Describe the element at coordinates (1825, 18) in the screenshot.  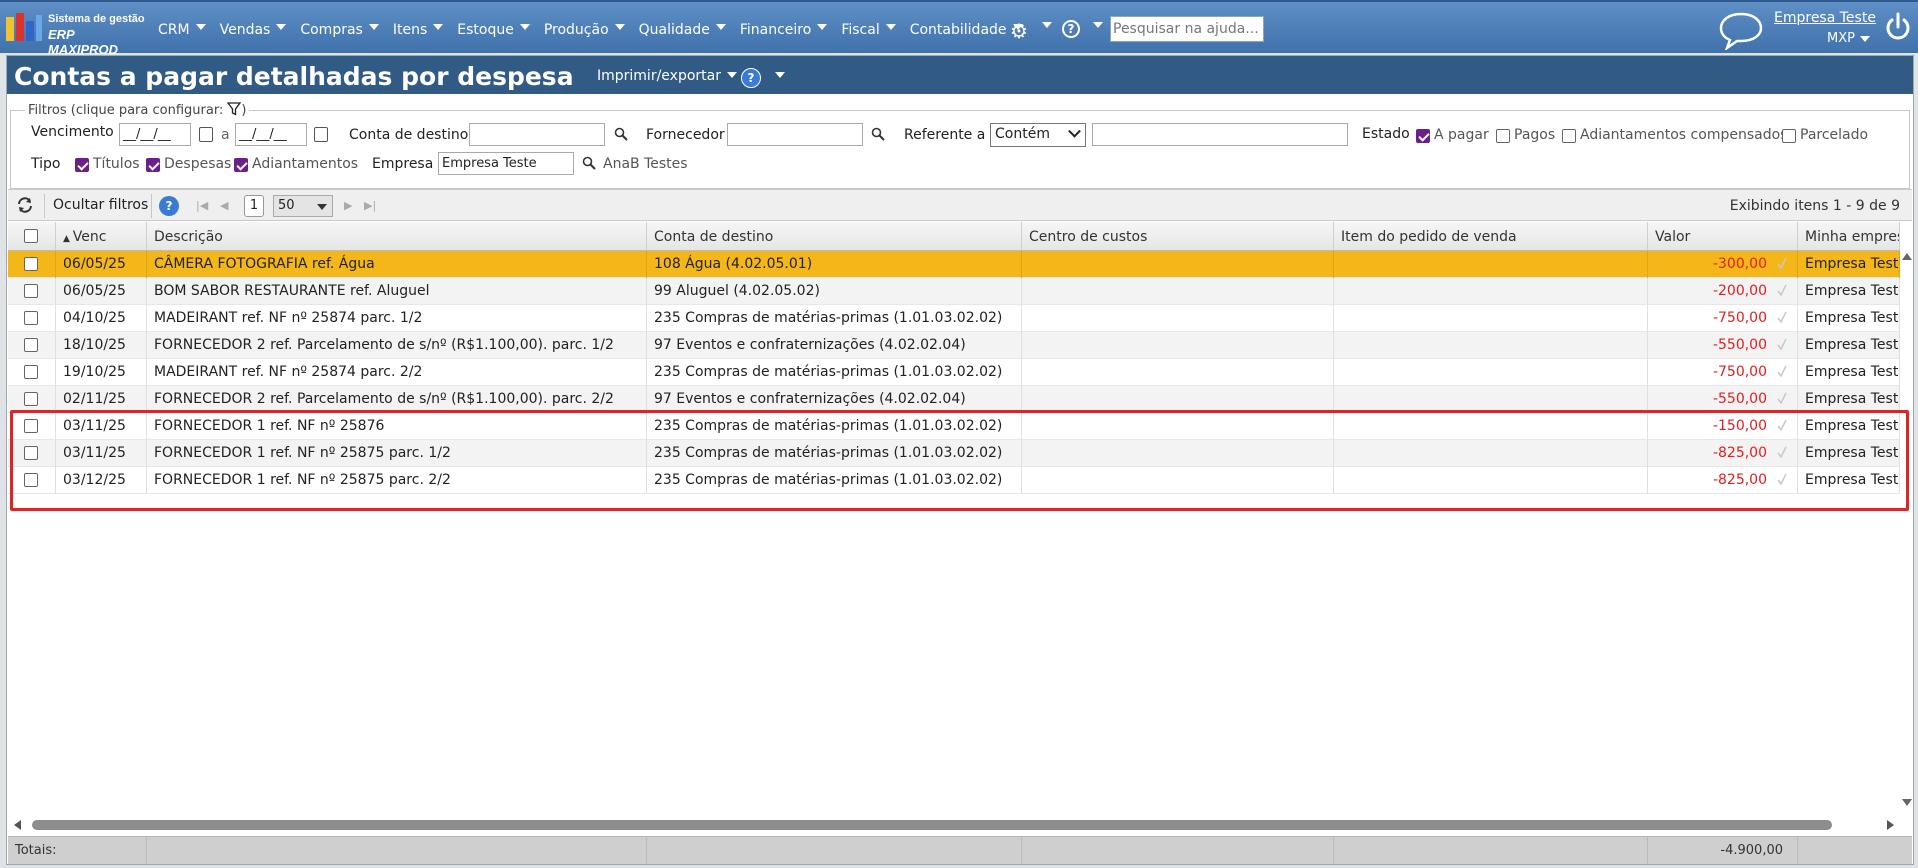
I see `company-link: Empresa Teste` at that location.